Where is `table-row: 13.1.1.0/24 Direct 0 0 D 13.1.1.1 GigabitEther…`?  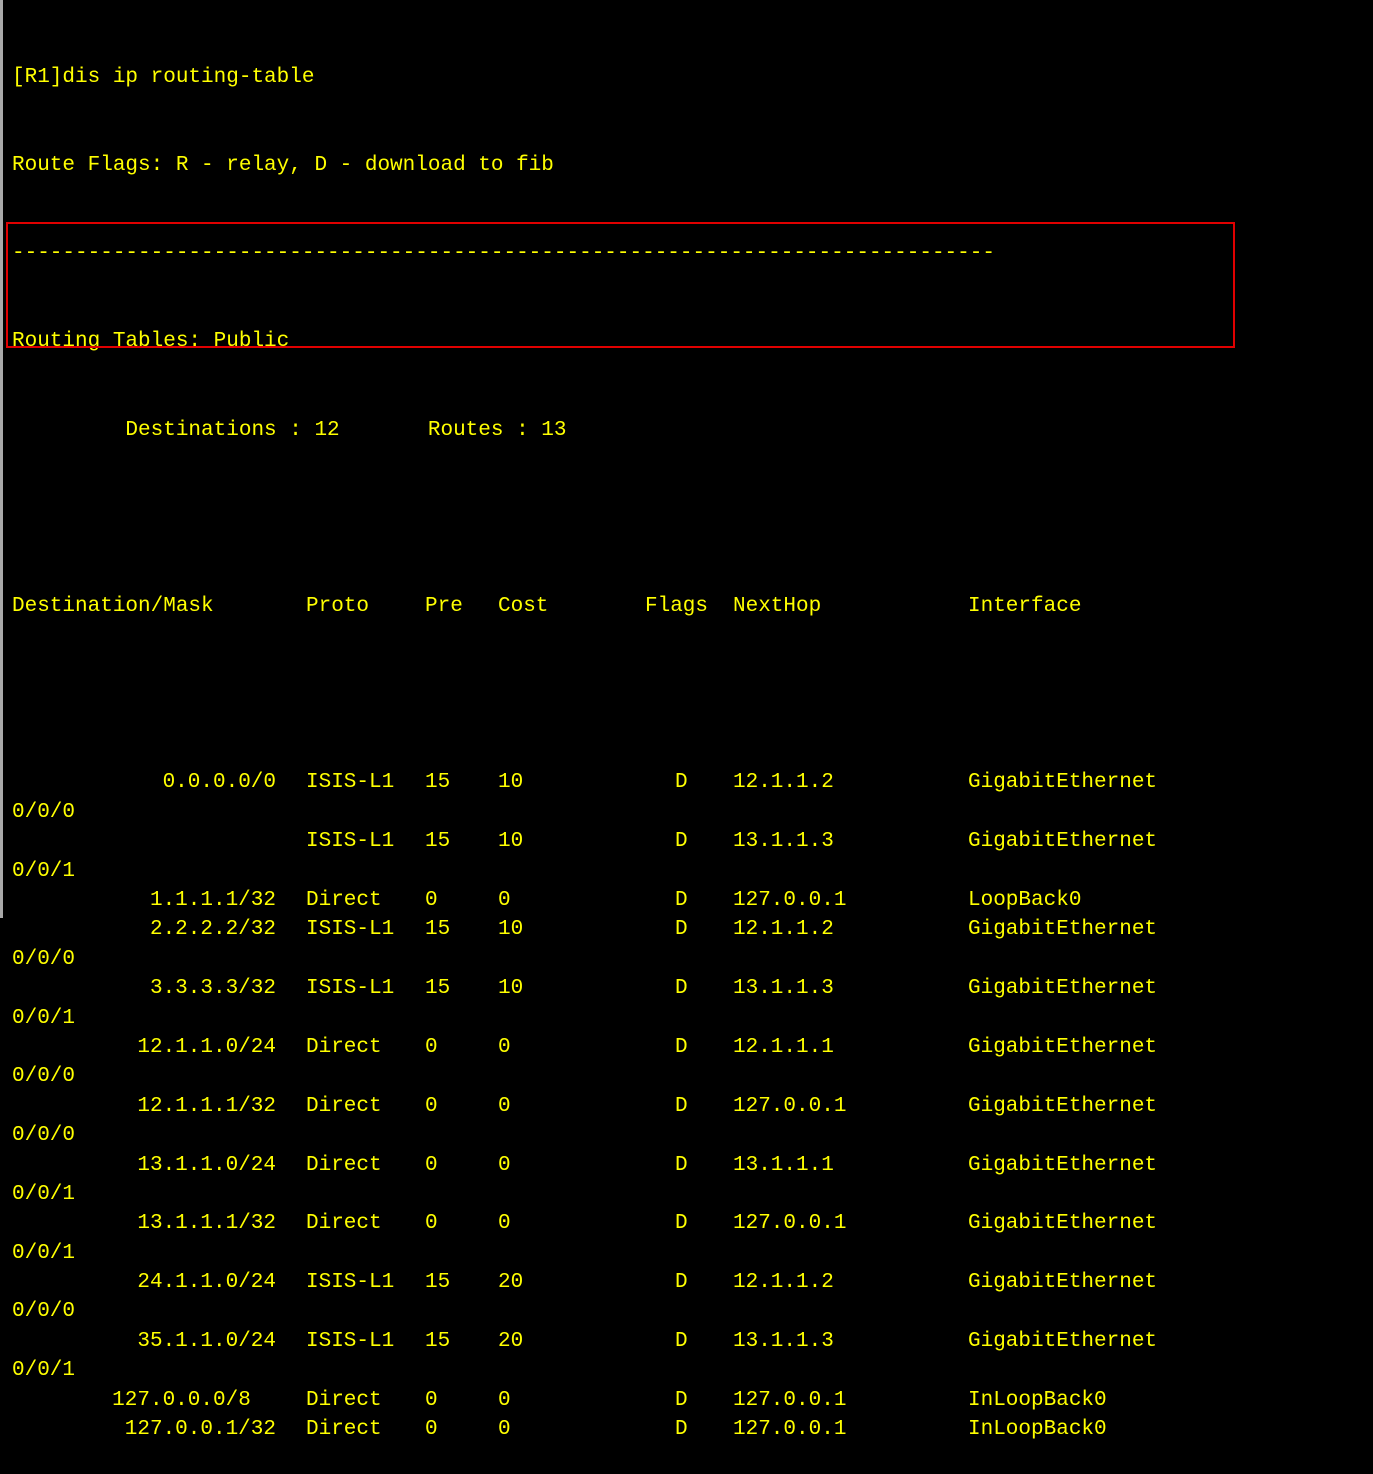 table-row: 13.1.1.0/24 Direct 0 0 D 13.1.1.1 GigabitEther… is located at coordinates (692, 1165).